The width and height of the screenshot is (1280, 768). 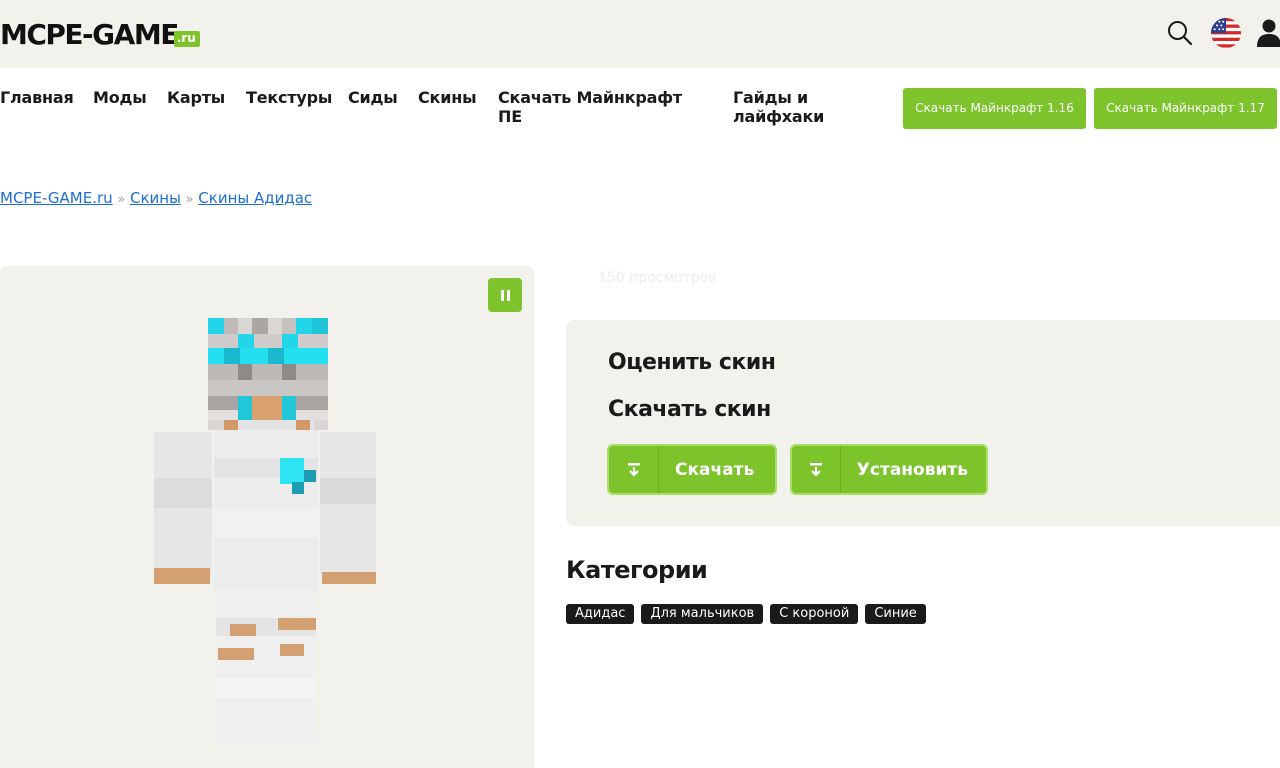 What do you see at coordinates (186, 39) in the screenshot?
I see `logo-suffix: .ru` at bounding box center [186, 39].